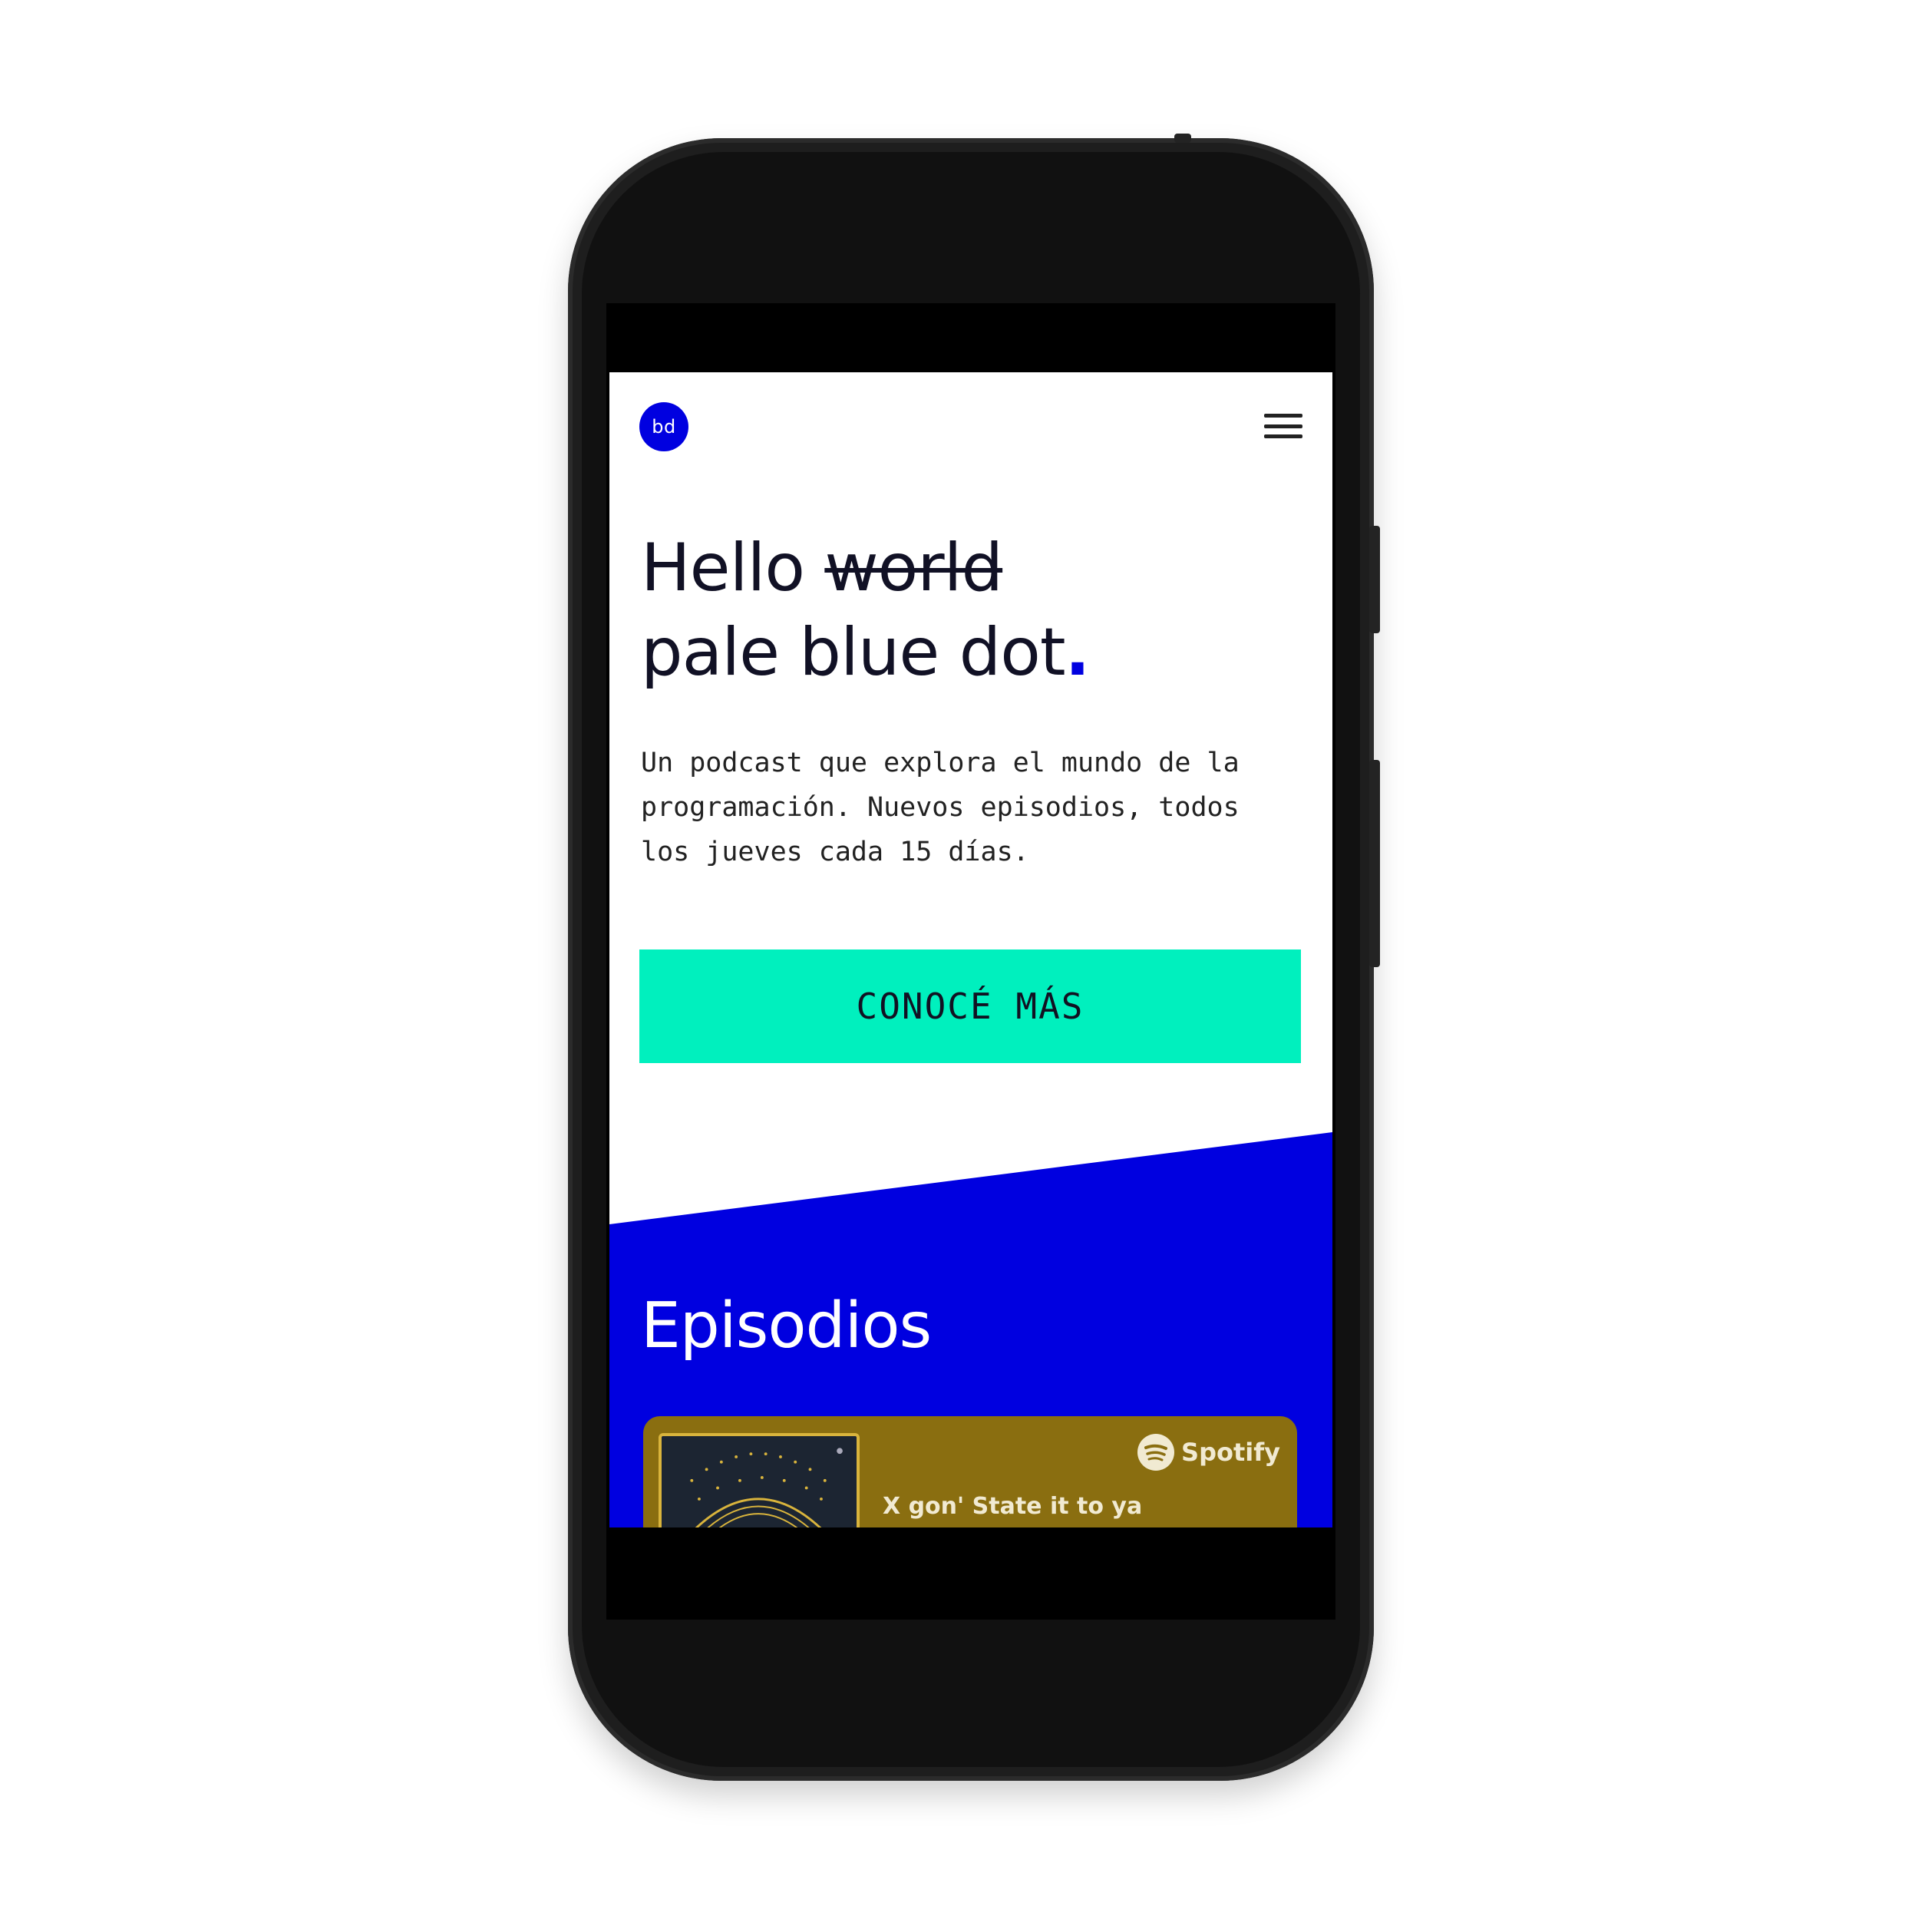 This screenshot has width=1928, height=1932. Describe the element at coordinates (970, 1006) in the screenshot. I see `learn-more-button: CONOCÉ MÁS` at that location.